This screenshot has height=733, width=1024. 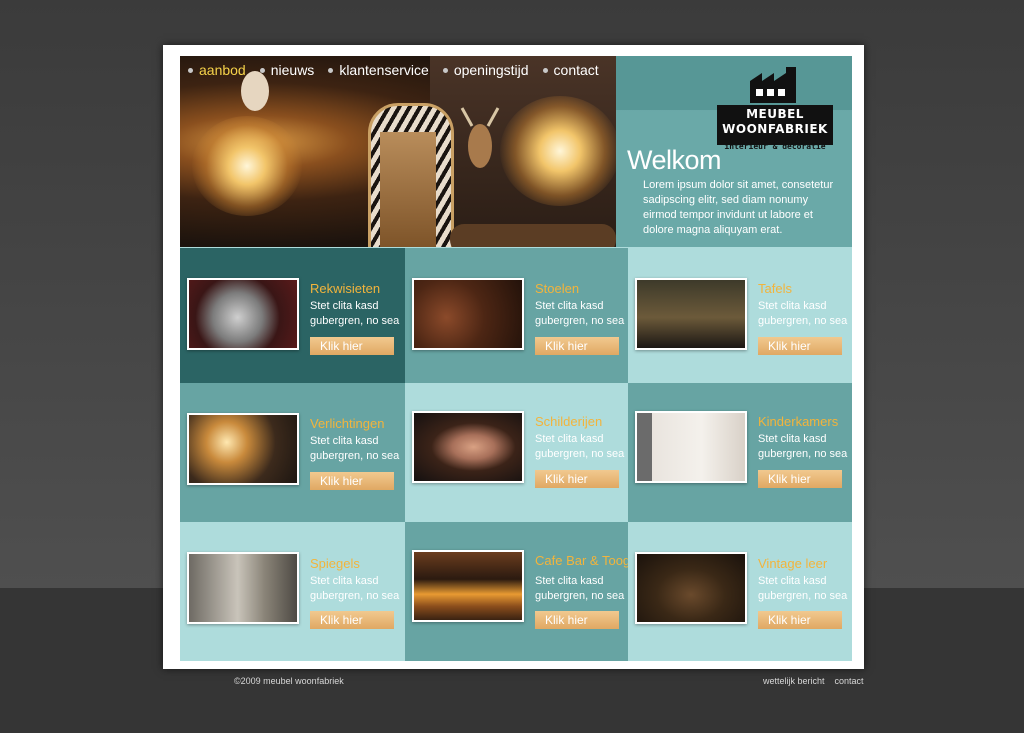 What do you see at coordinates (773, 85) in the screenshot?
I see `factory-icon` at bounding box center [773, 85].